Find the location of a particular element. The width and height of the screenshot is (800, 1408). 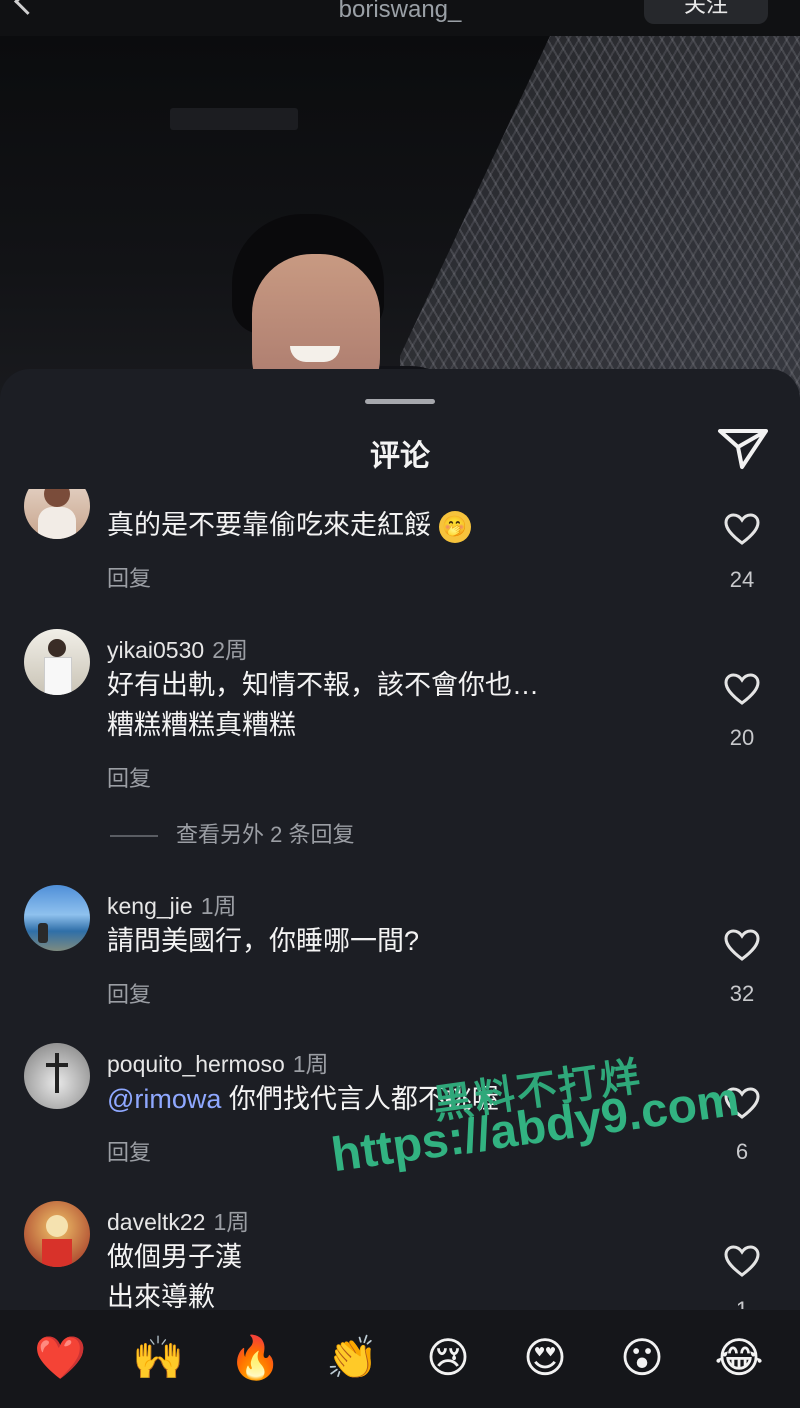

comment-username: yikai0530 is located at coordinates (155, 650).